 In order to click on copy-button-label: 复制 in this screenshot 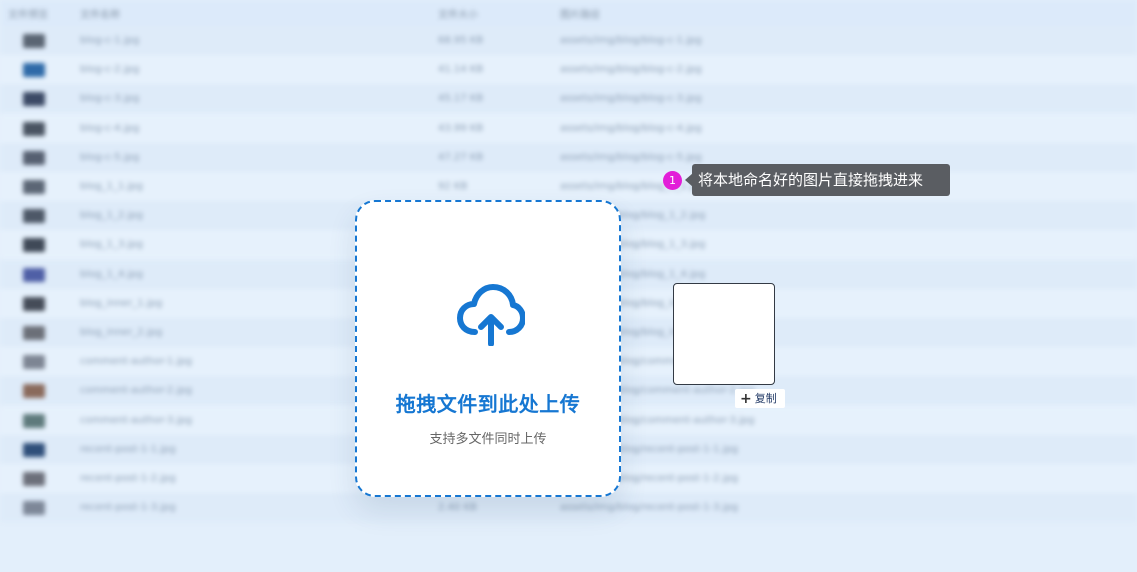, I will do `click(765, 398)`.